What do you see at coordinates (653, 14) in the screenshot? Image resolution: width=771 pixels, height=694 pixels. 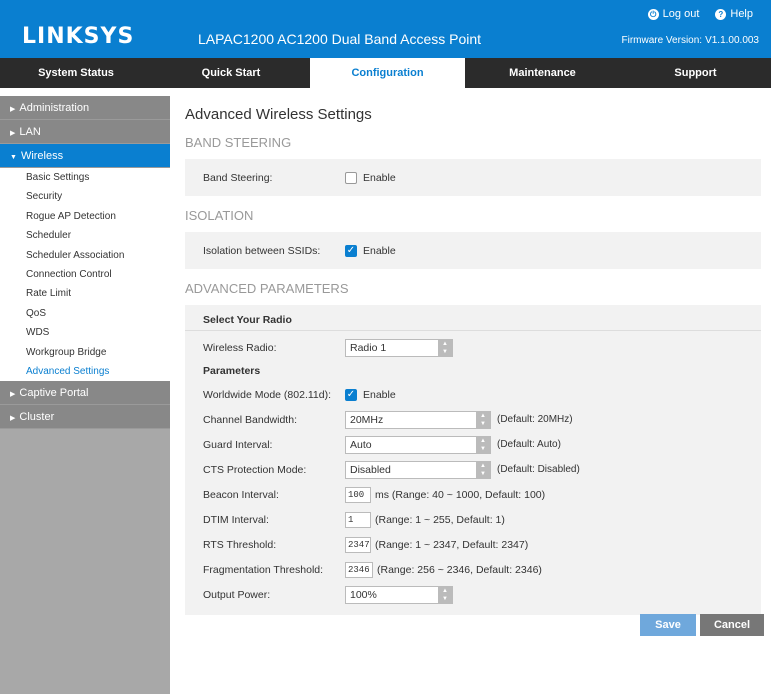 I see `power-icon: ⏻` at bounding box center [653, 14].